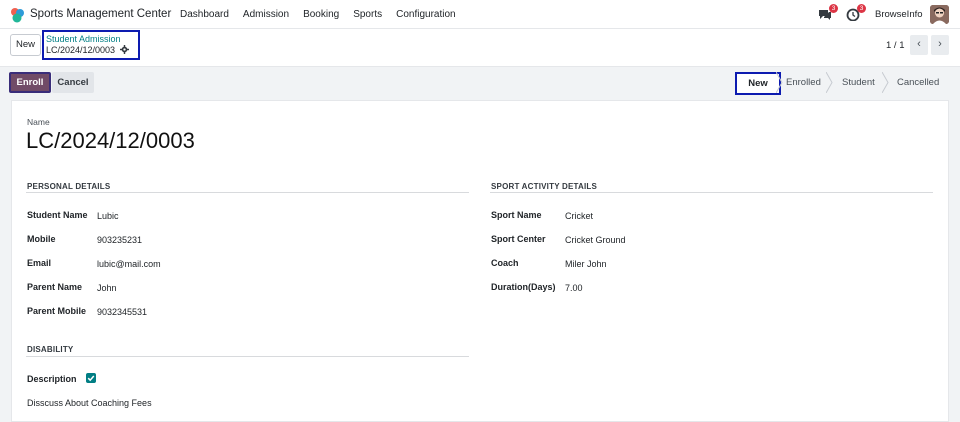 This screenshot has height=422, width=960. What do you see at coordinates (39, 263) in the screenshot?
I see `email-label: Email` at bounding box center [39, 263].